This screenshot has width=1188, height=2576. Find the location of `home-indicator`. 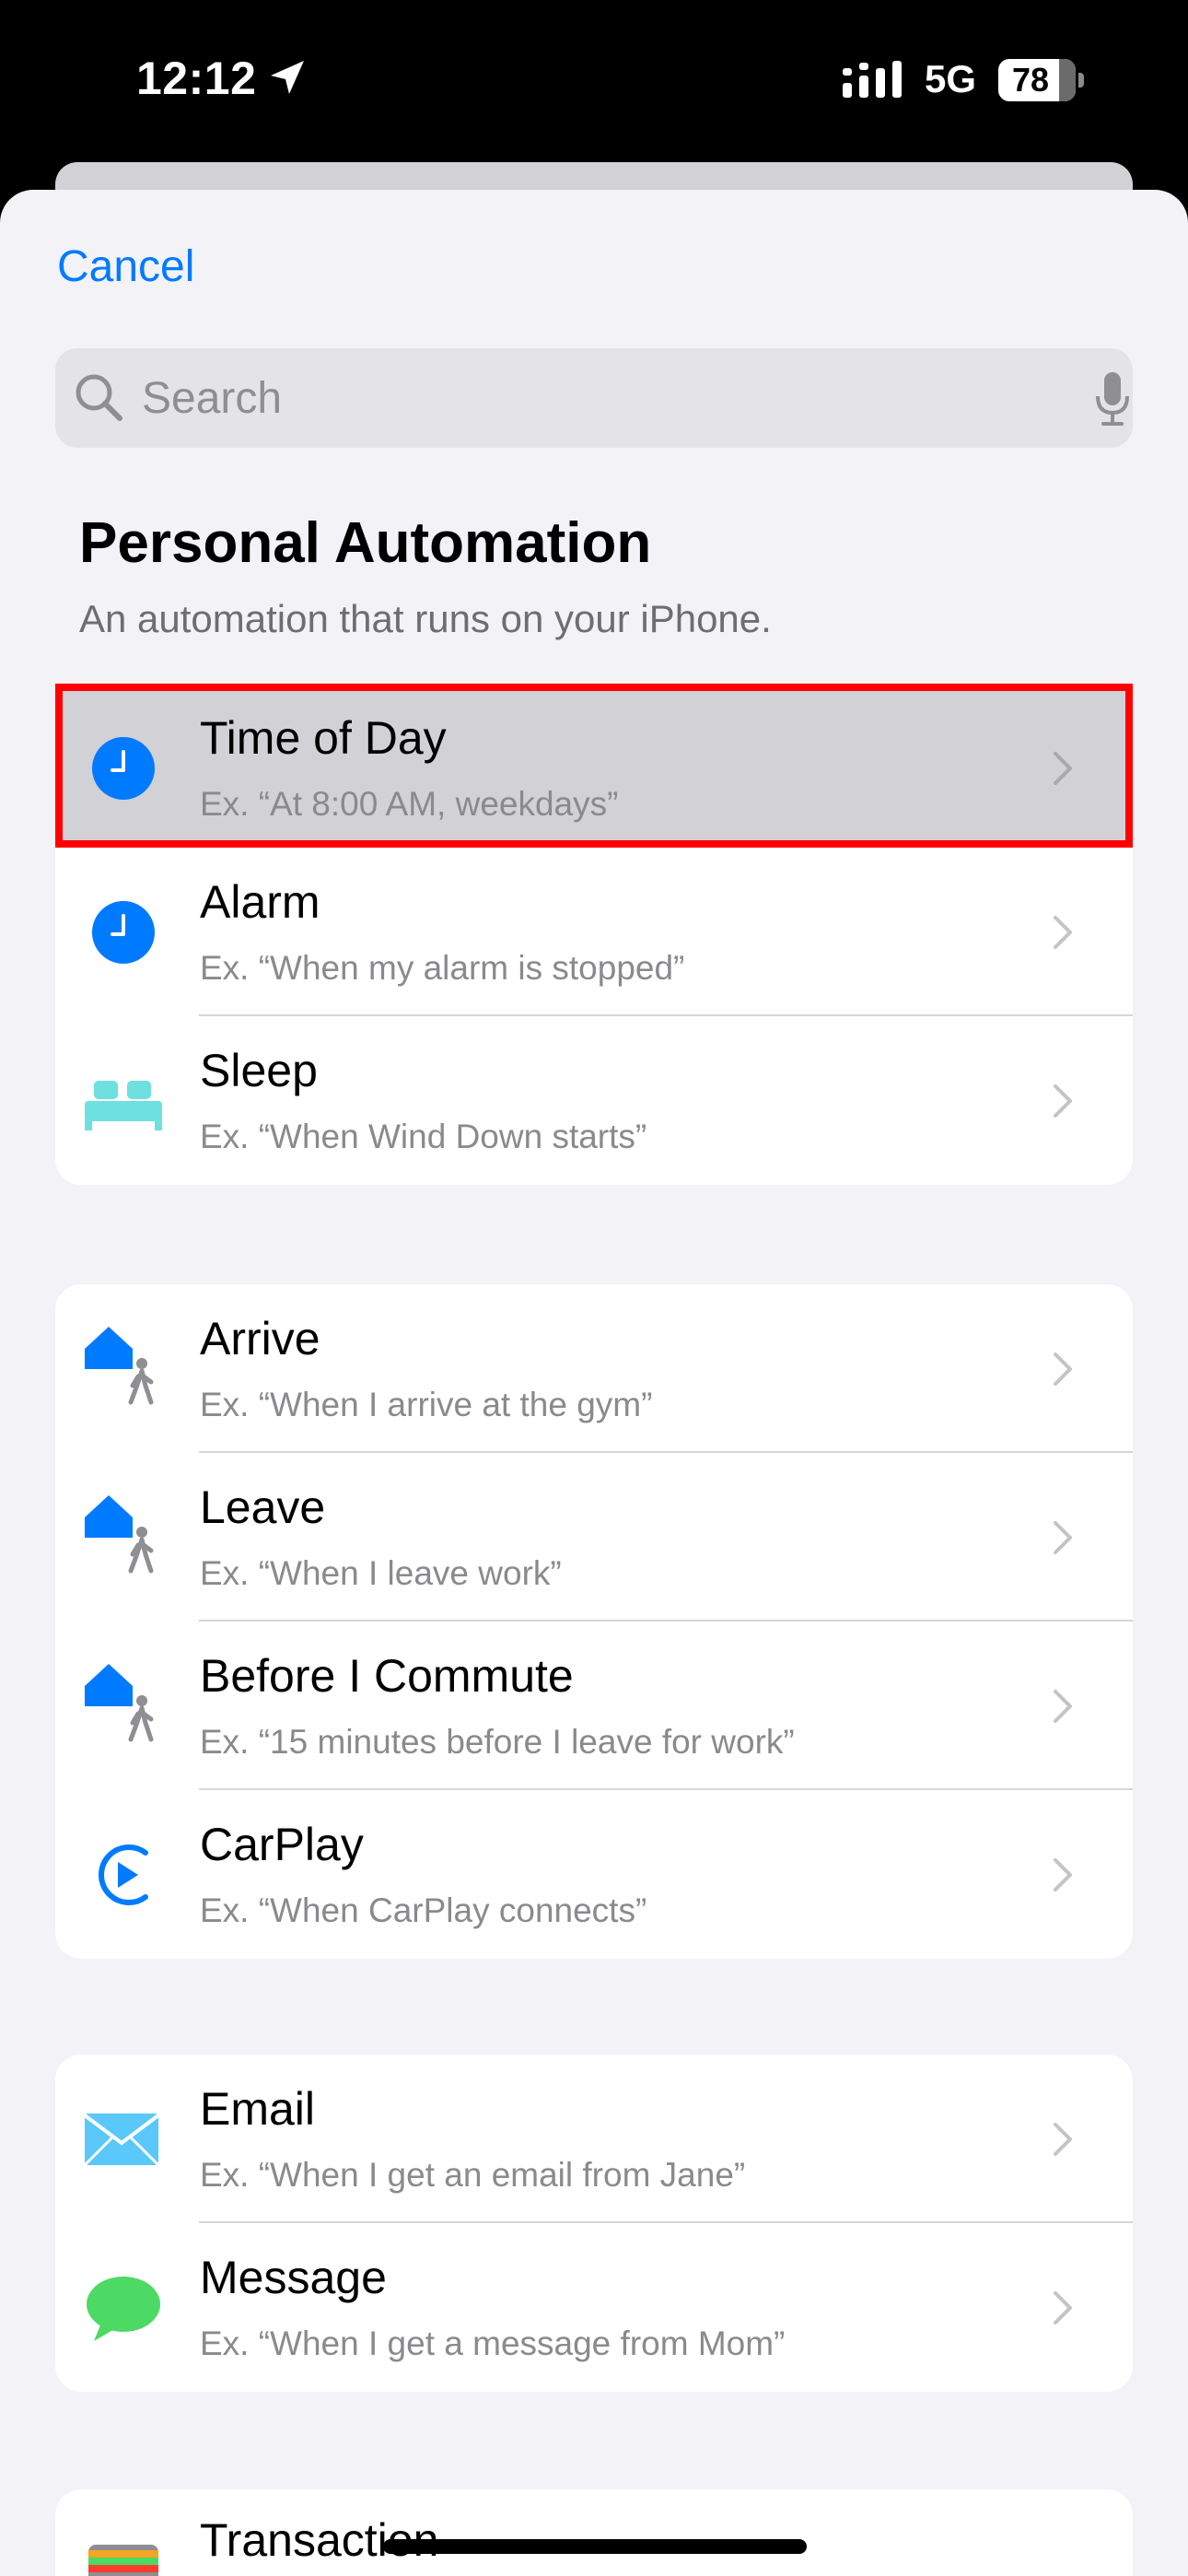

home-indicator is located at coordinates (595, 2546).